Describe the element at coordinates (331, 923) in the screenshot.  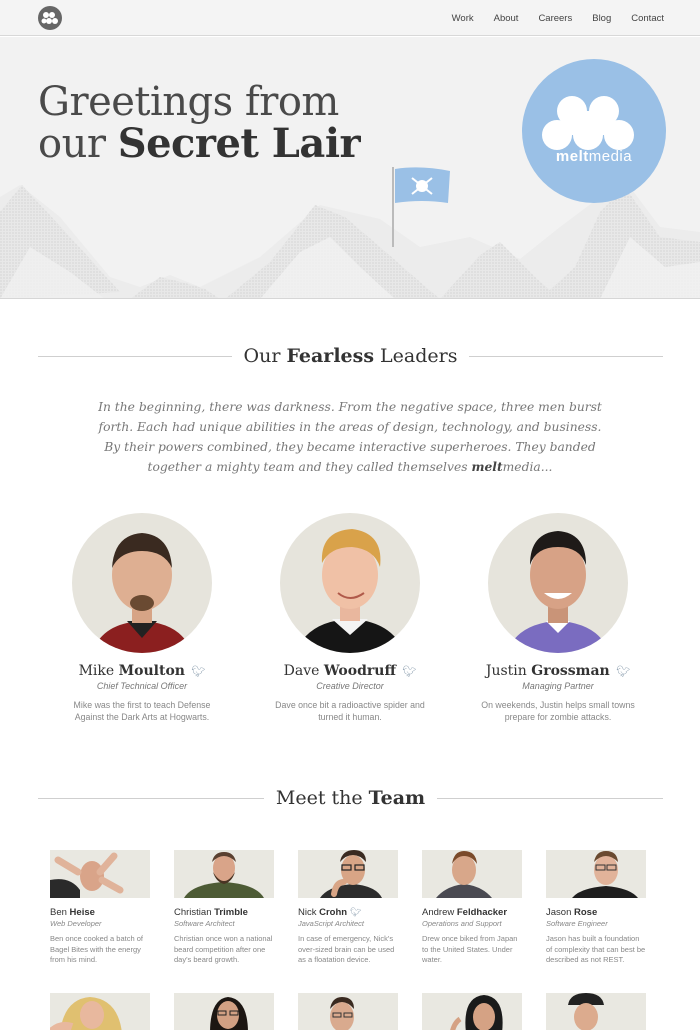
I see `member-role: JavaScript Architect` at that location.